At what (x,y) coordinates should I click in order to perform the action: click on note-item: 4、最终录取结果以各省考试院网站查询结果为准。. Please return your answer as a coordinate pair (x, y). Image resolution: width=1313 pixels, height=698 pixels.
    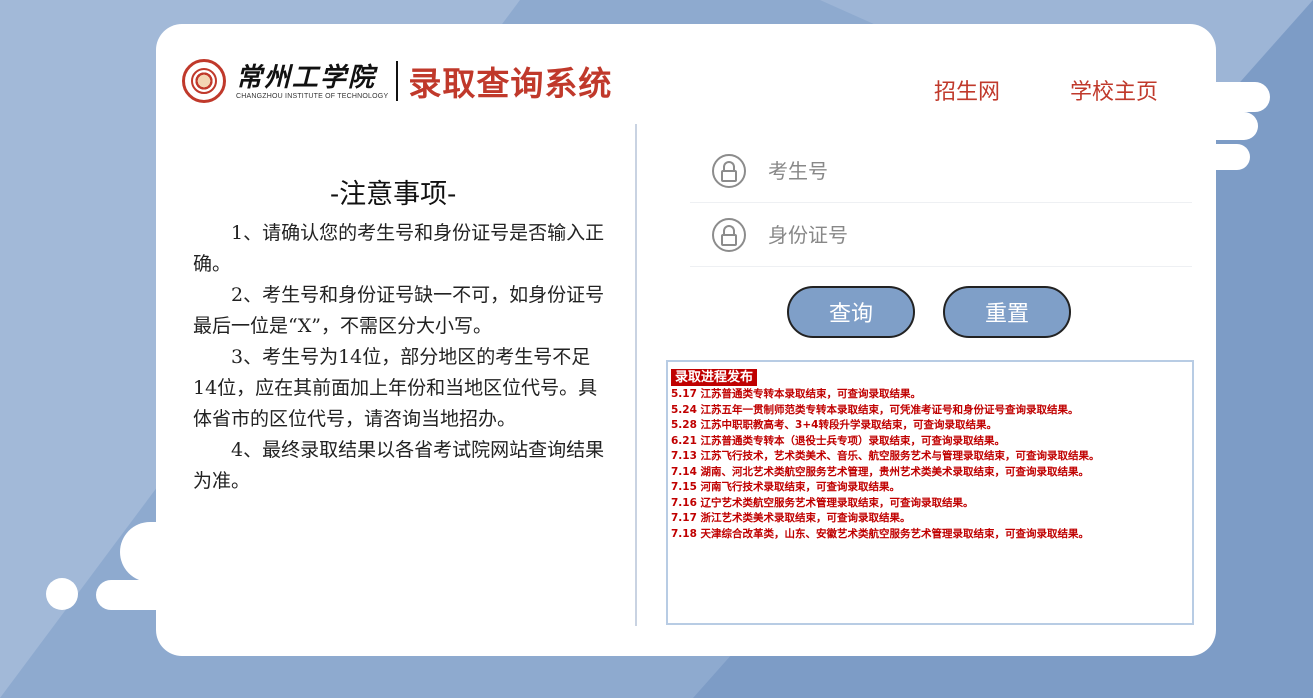
    Looking at the image, I should click on (399, 465).